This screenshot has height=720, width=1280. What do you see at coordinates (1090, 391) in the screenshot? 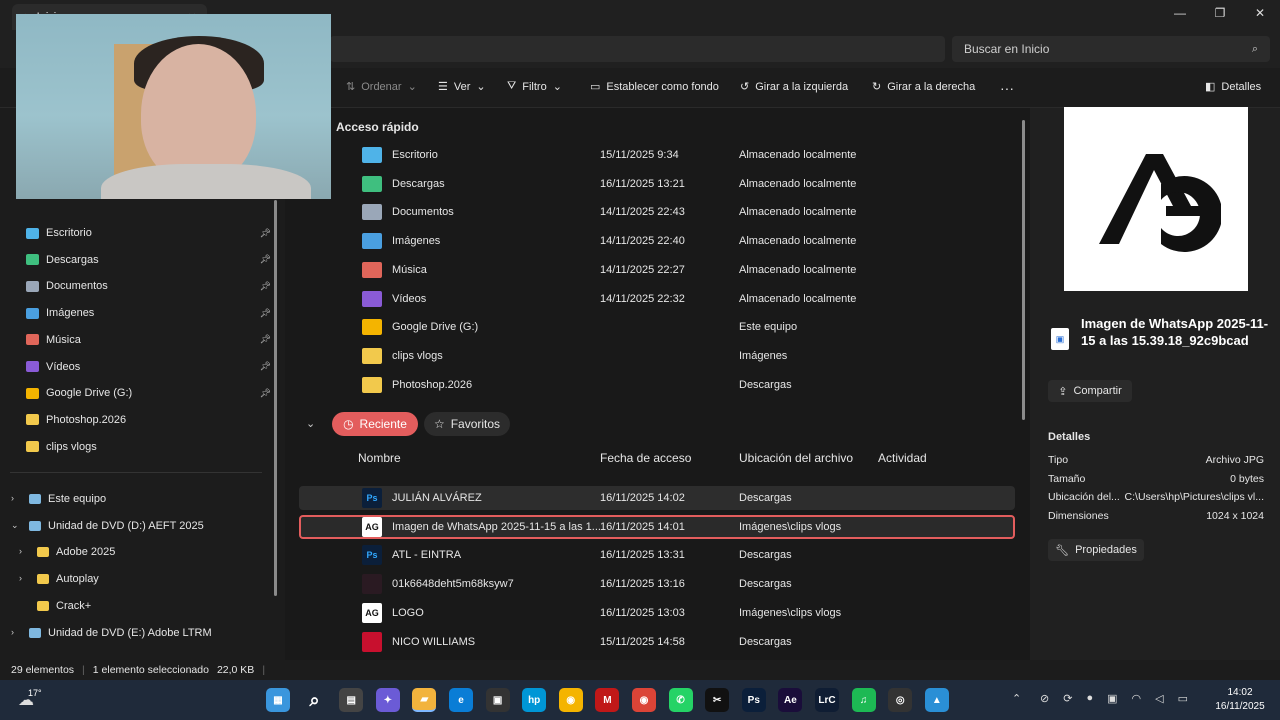
I see `share-button: ⇪ Compartir` at bounding box center [1090, 391].